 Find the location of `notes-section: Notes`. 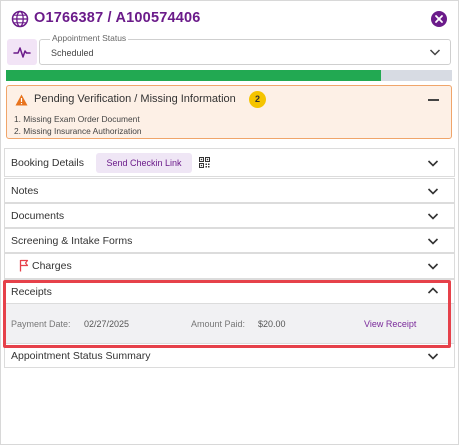

notes-section: Notes is located at coordinates (229, 190).